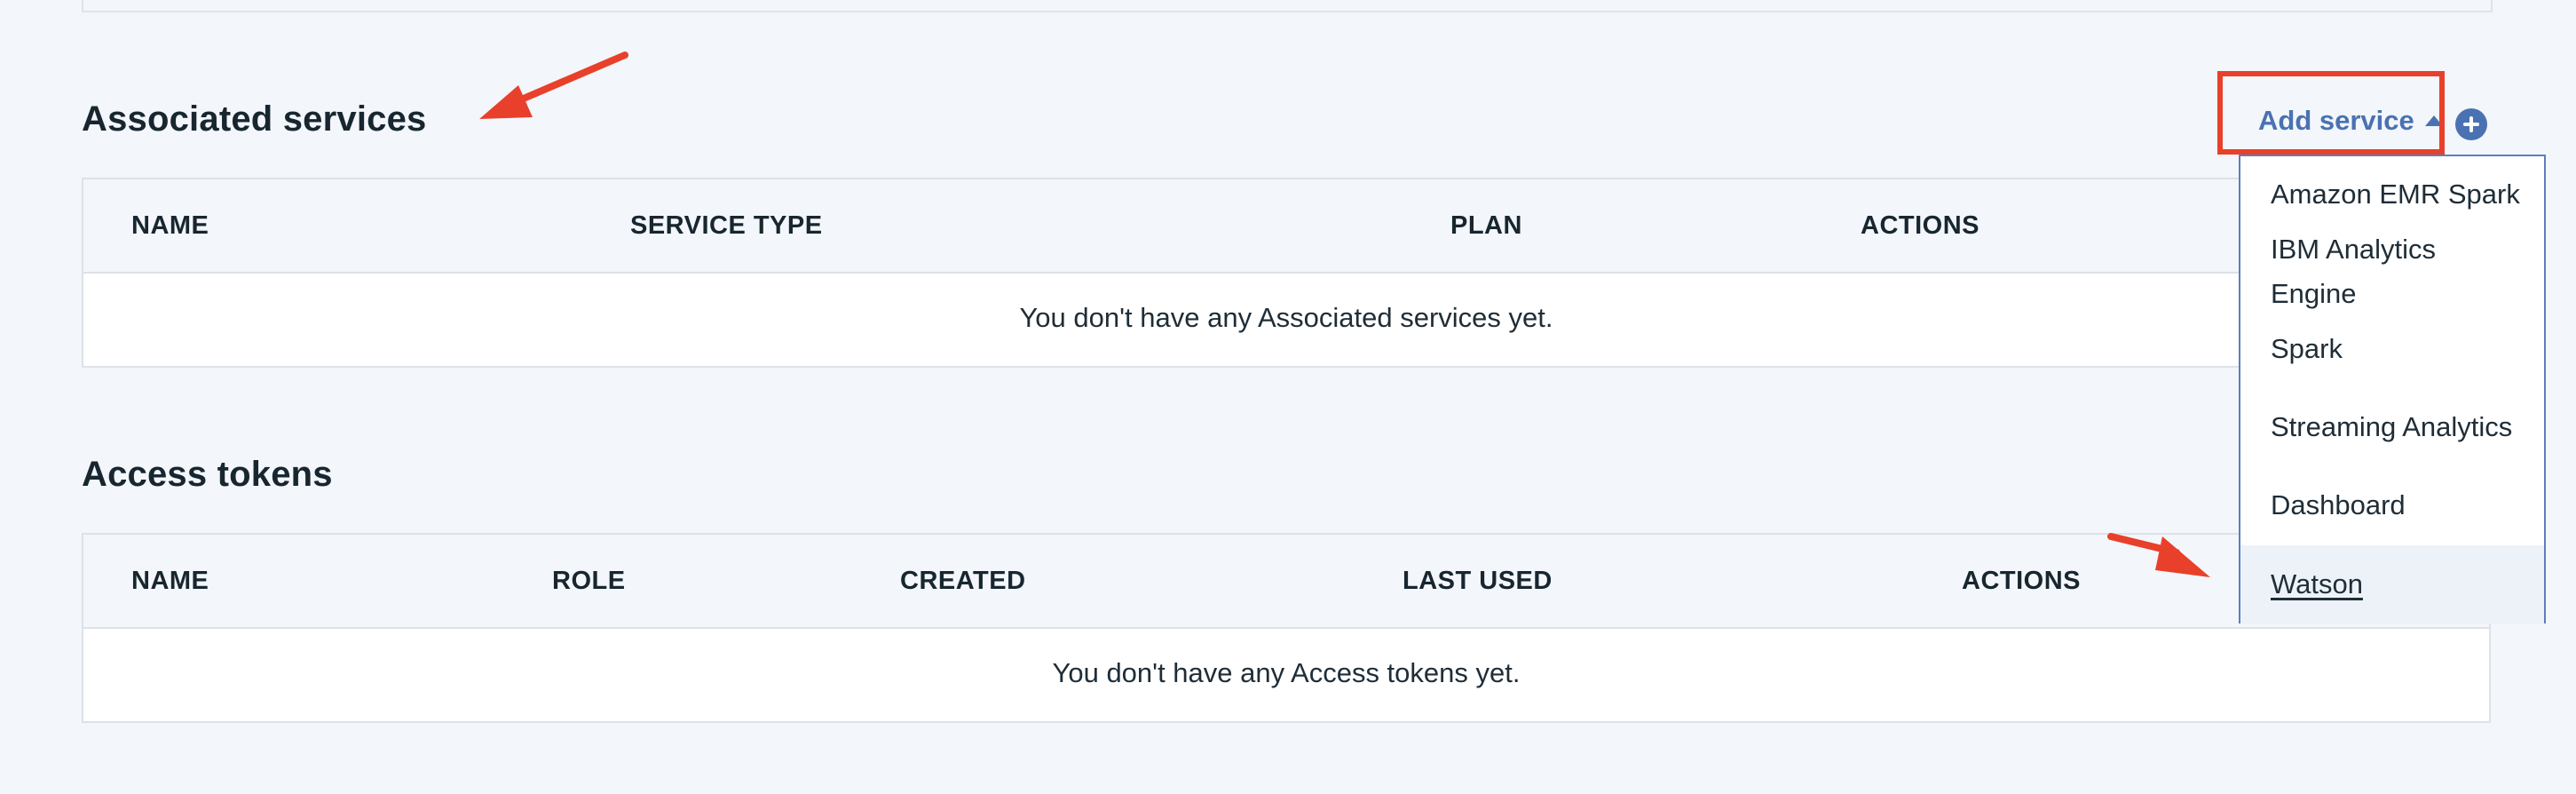 This screenshot has width=2576, height=794. Describe the element at coordinates (2373, 271) in the screenshot. I see `menu-item-ibm-analytics-engine: IBM Analytics Engine` at that location.